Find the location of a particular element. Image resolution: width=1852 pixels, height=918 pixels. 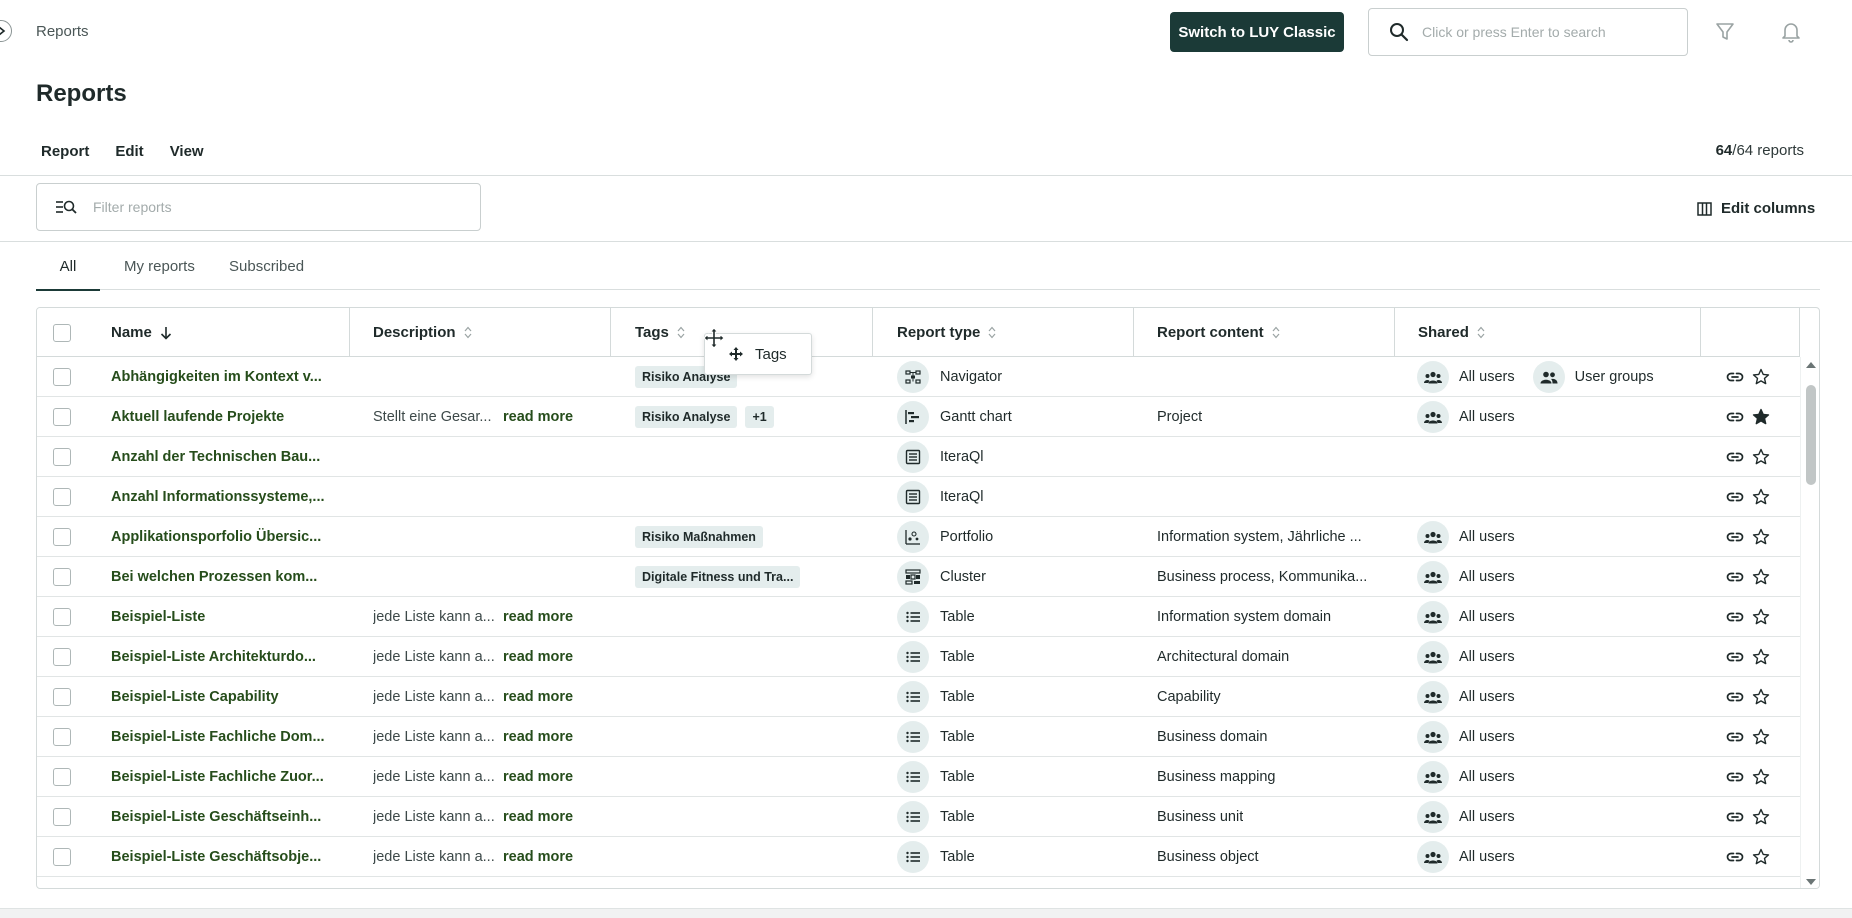

scroll-up-icon is located at coordinates (1811, 365).